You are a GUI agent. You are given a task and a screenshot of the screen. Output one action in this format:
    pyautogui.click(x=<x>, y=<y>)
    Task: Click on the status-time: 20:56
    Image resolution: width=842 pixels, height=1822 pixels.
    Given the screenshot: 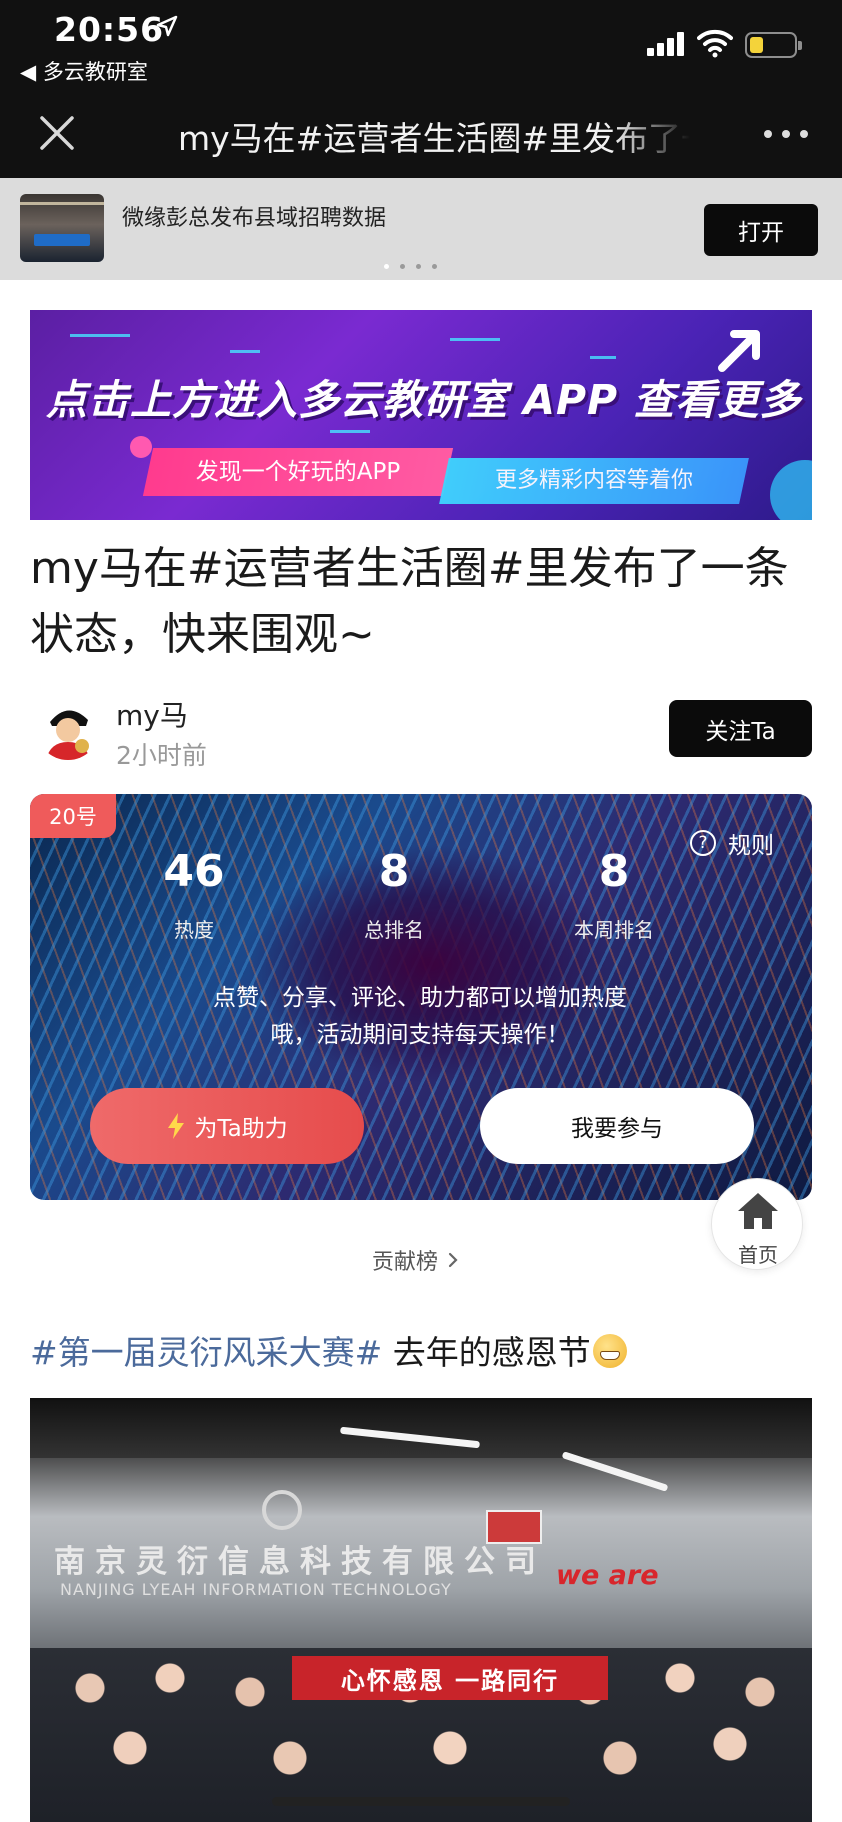 What is the action you would take?
    pyautogui.click(x=109, y=29)
    